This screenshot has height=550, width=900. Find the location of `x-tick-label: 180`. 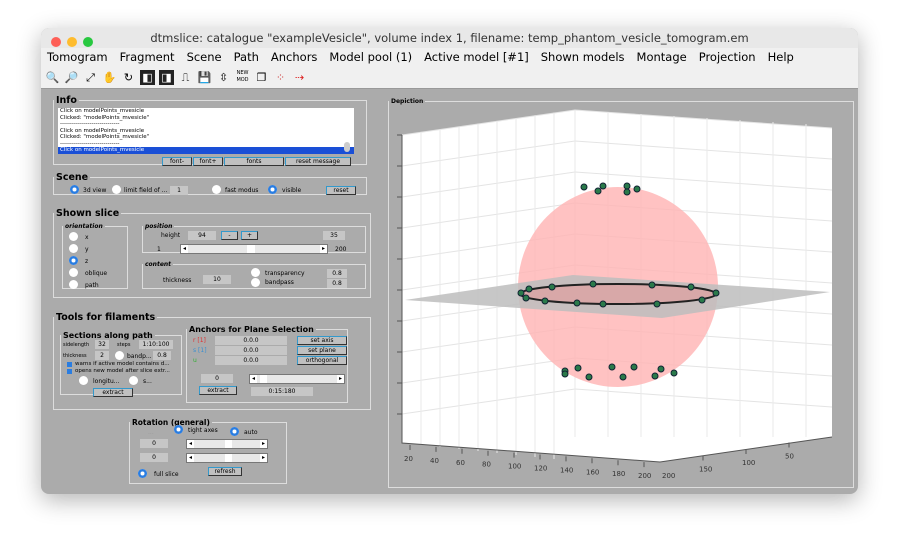

x-tick-label: 180 is located at coordinates (618, 474).